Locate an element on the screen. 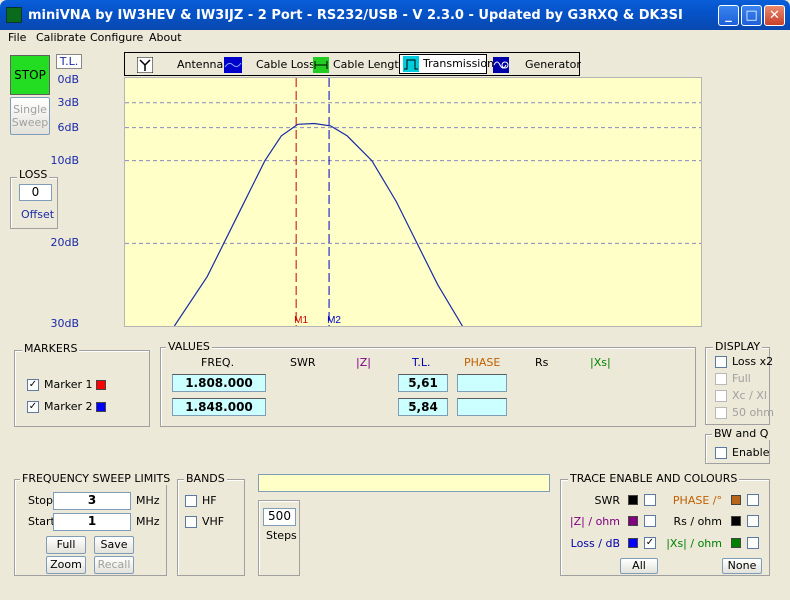 Image resolution: width=790 pixels, height=600 pixels. generator-icon is located at coordinates (501, 65).